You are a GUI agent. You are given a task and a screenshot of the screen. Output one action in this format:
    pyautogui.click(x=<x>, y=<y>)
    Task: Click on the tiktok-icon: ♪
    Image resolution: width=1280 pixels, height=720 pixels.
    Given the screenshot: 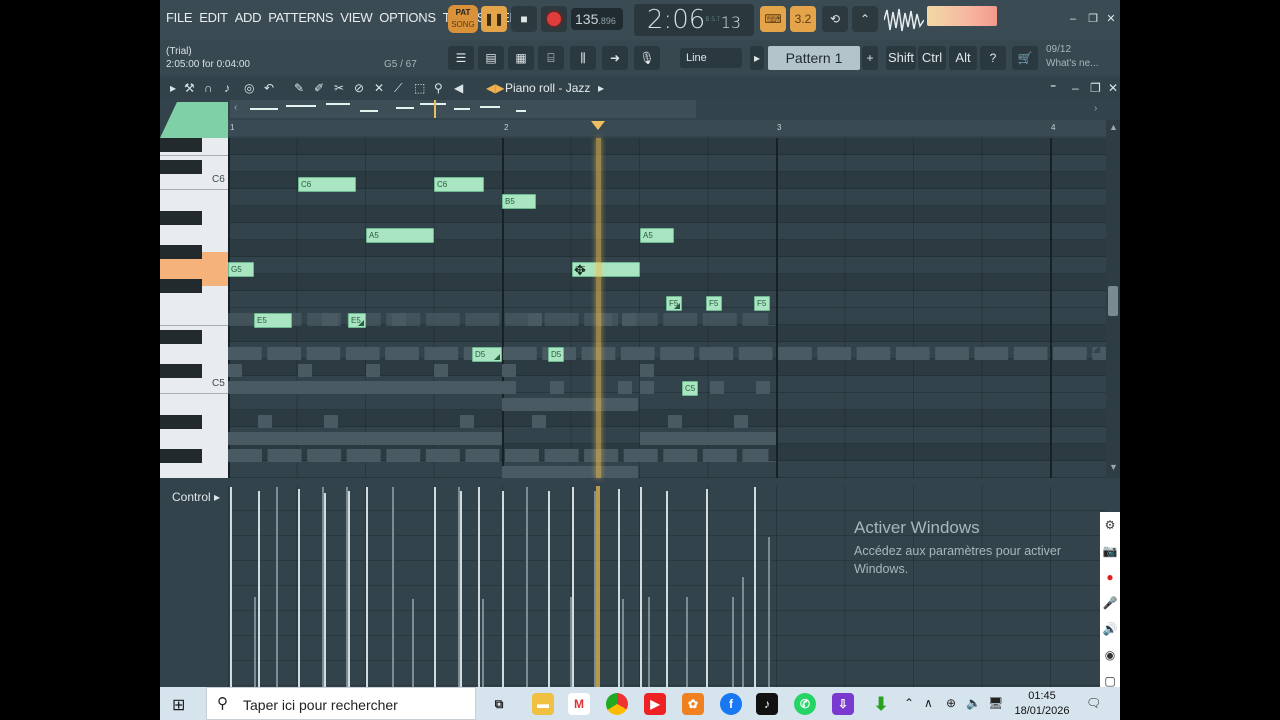 What is the action you would take?
    pyautogui.click(x=767, y=704)
    